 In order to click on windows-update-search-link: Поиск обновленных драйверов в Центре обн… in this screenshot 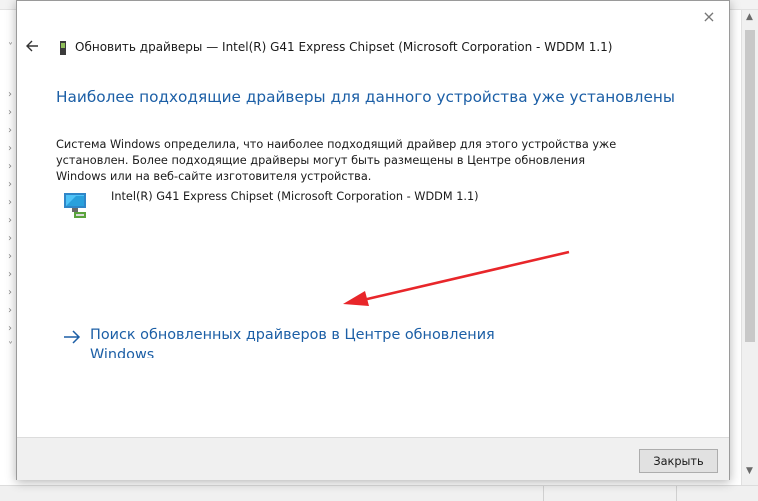, I will do `click(303, 341)`.